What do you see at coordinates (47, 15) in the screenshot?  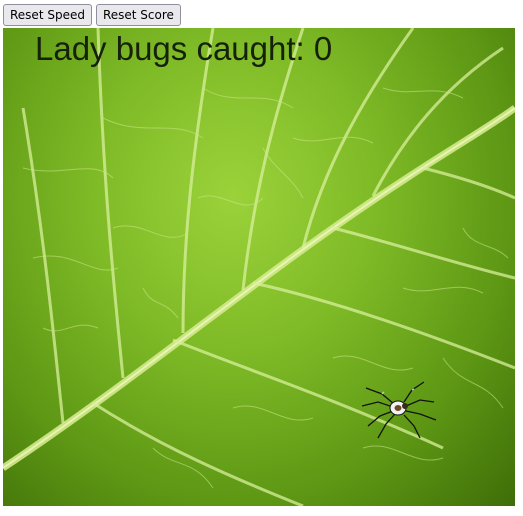 I see `reset-speed-button: Reset Speed` at bounding box center [47, 15].